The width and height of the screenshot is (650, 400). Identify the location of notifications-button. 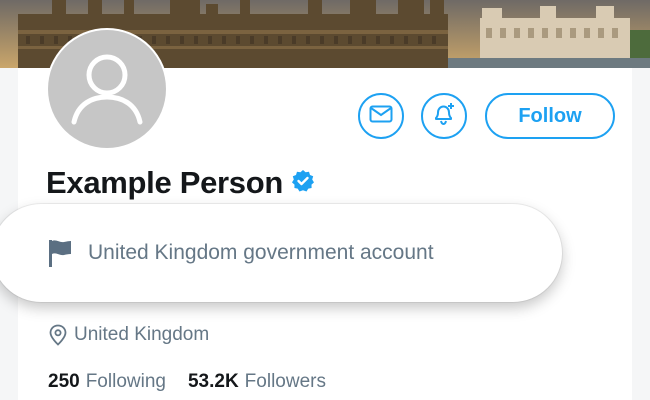
(444, 116).